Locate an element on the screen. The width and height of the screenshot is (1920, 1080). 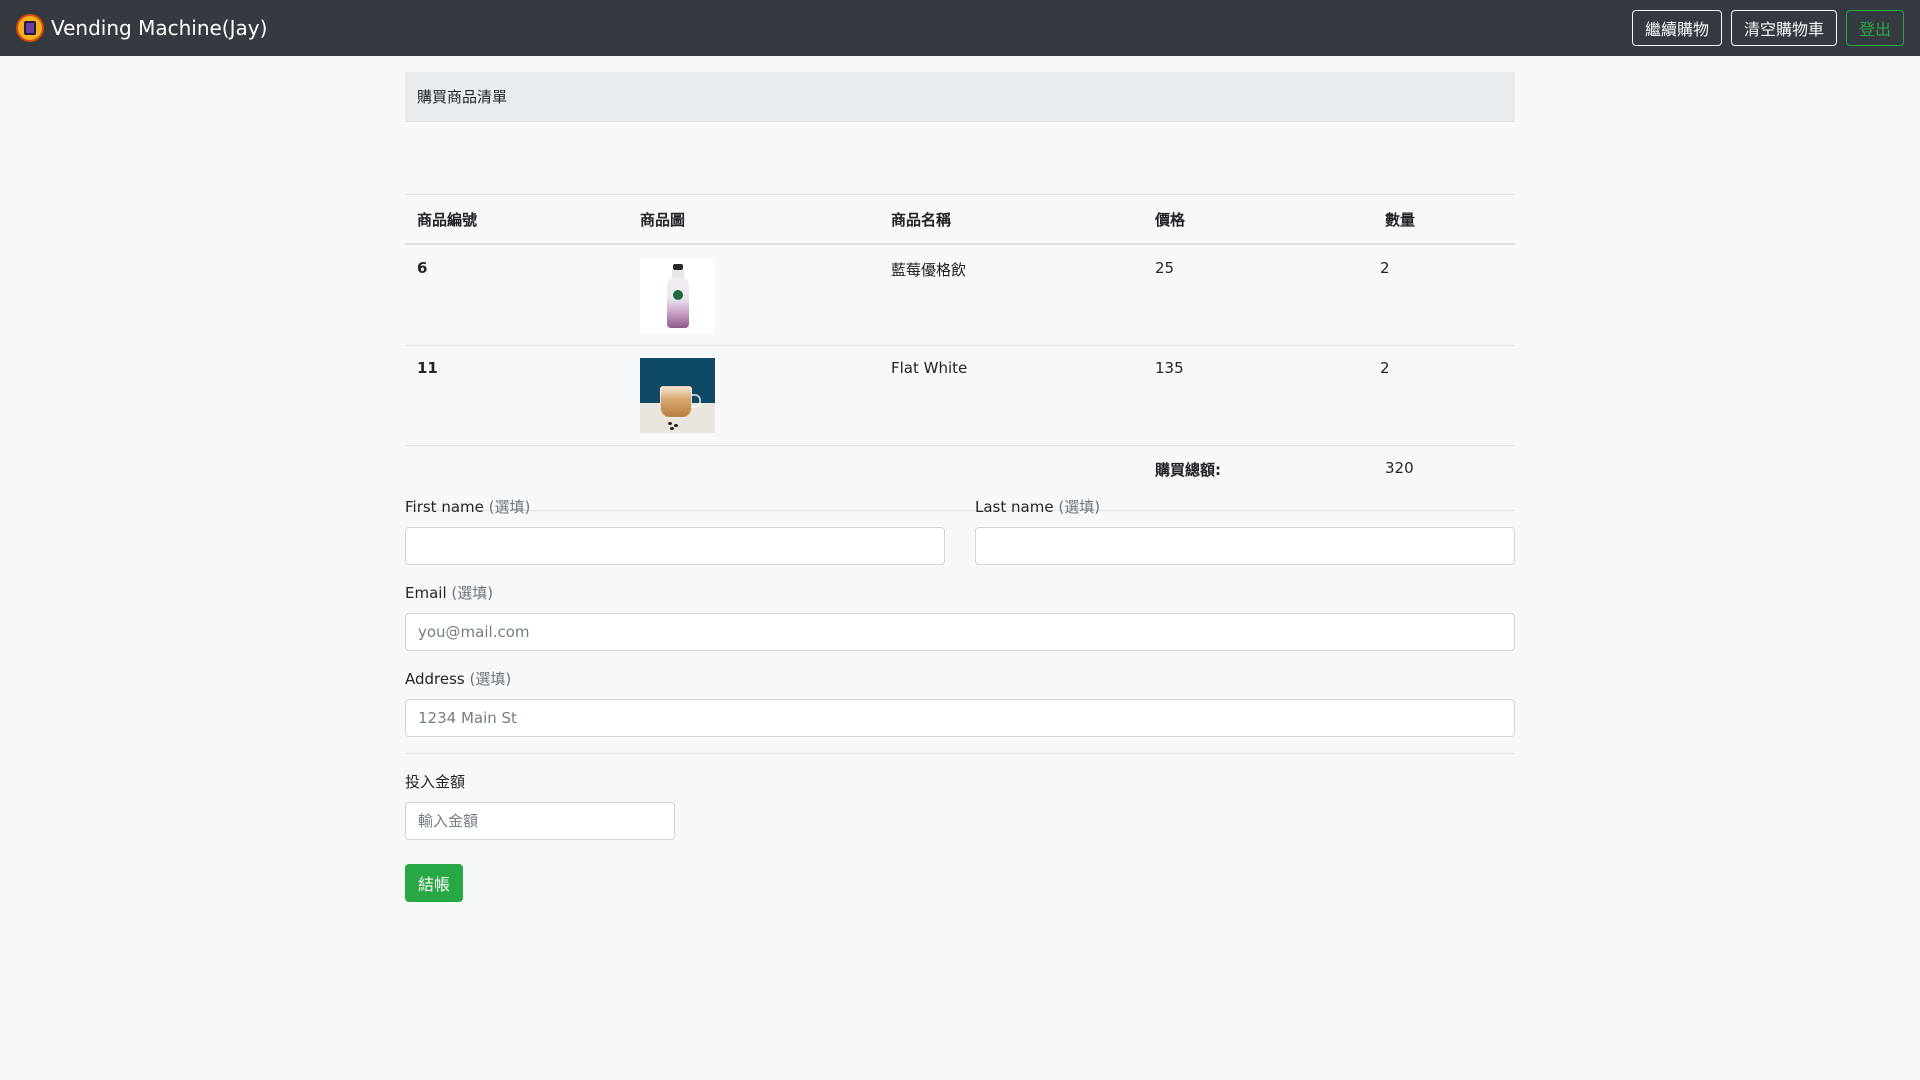
first-name-label: First name (選填) is located at coordinates (468, 507).